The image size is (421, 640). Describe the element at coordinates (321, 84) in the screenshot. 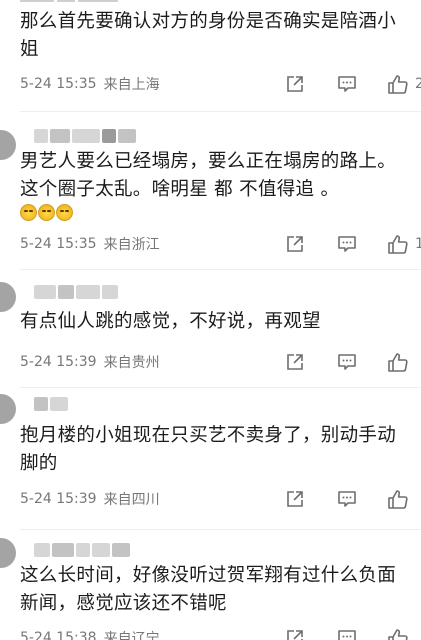

I see `comment-actions: 2` at that location.